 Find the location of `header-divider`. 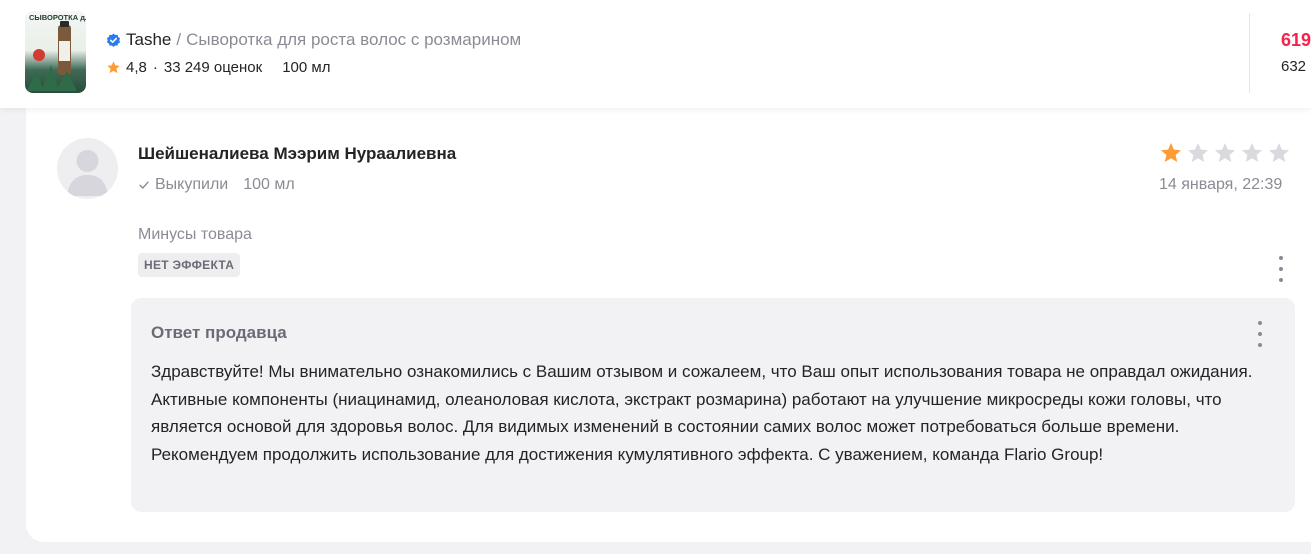

header-divider is located at coordinates (1249, 53).